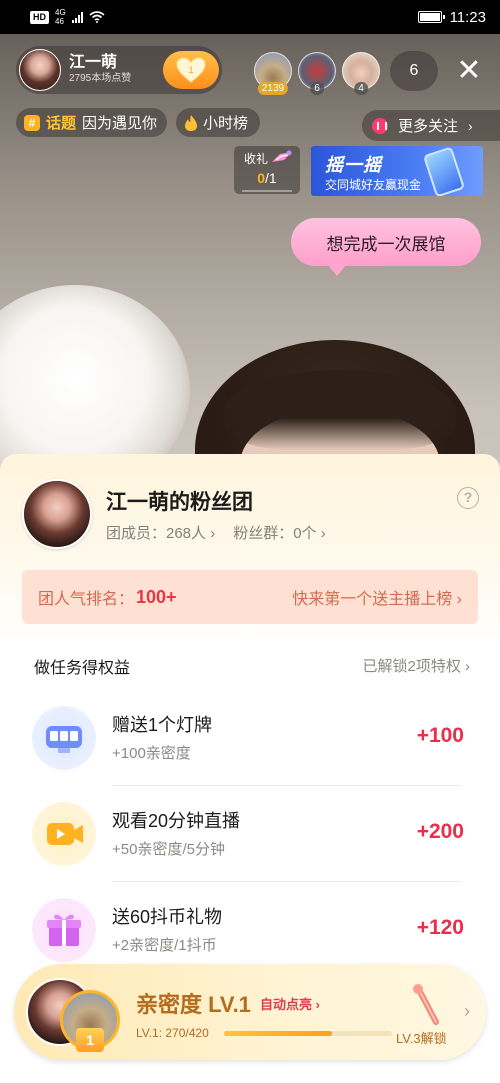  Describe the element at coordinates (377, 597) in the screenshot. I see `rank-cta-link: 快来第一个送主播上榜 ›` at that location.